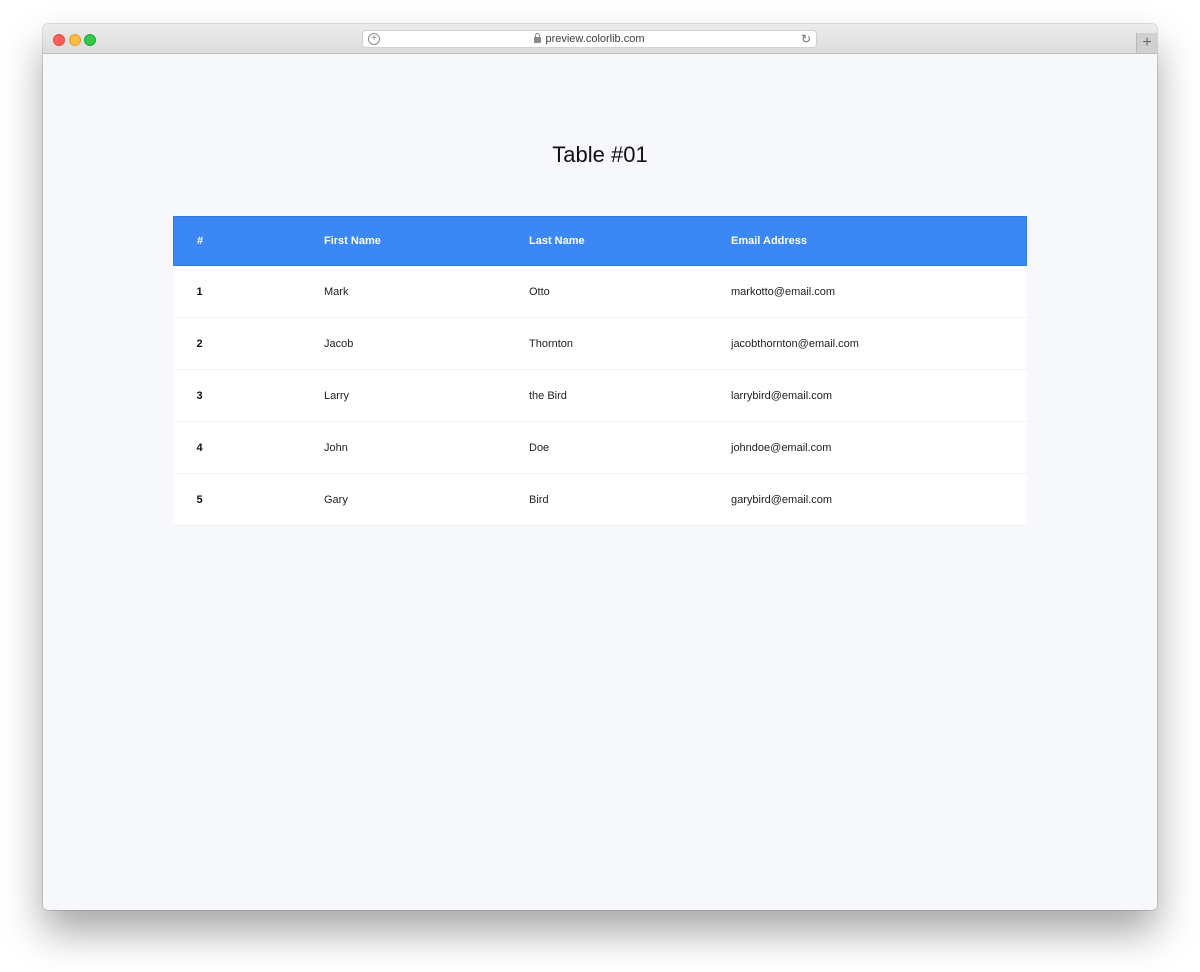 The image size is (1200, 972). Describe the element at coordinates (782, 499) in the screenshot. I see `cell-email: garybird@email.com` at that location.